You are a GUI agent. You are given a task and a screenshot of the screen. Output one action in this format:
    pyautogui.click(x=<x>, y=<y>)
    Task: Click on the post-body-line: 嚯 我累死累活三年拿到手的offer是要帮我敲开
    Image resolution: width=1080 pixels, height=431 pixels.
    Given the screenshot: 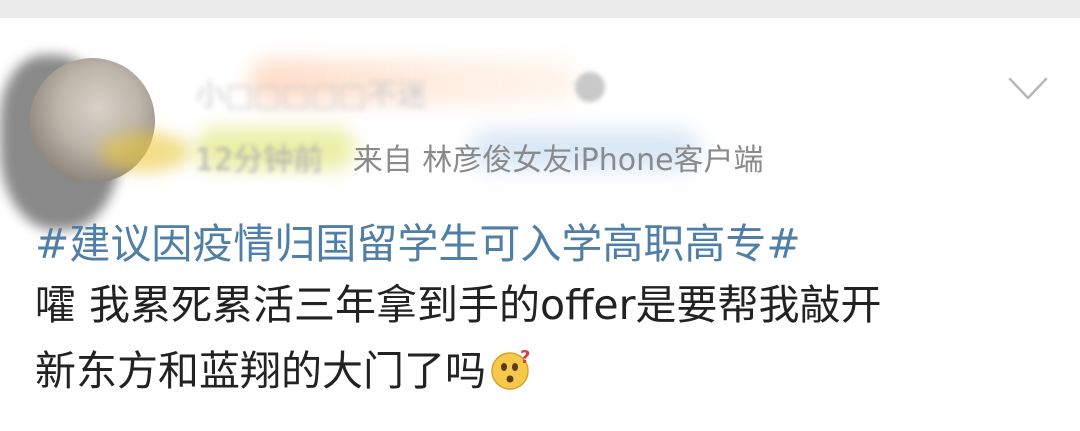 What is the action you would take?
    pyautogui.click(x=458, y=305)
    